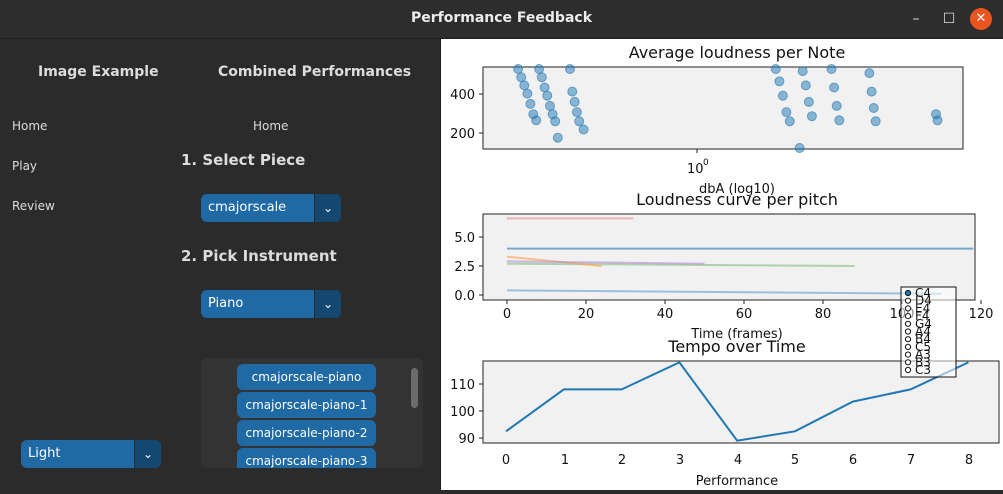 This screenshot has height=494, width=1003. I want to click on chart3-ytick-label: 90, so click(466, 439).